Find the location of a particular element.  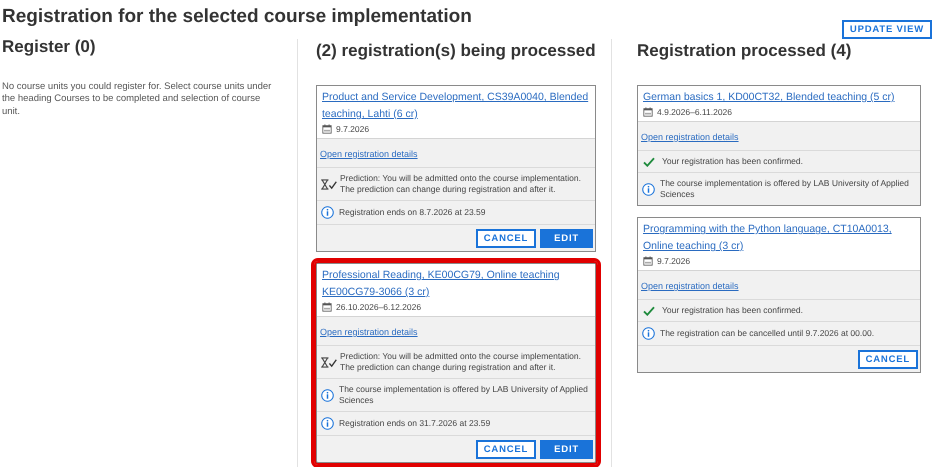

note-text: The registration can be cancelled until 9.7.2026 at 00.00. is located at coordinates (767, 334).